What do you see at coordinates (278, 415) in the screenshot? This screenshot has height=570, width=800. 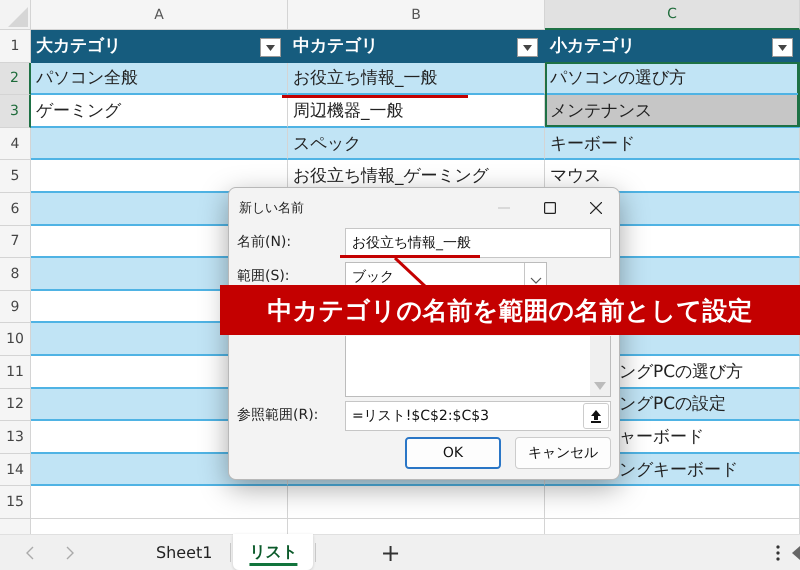 I see `field-label: 参照範囲(R):` at bounding box center [278, 415].